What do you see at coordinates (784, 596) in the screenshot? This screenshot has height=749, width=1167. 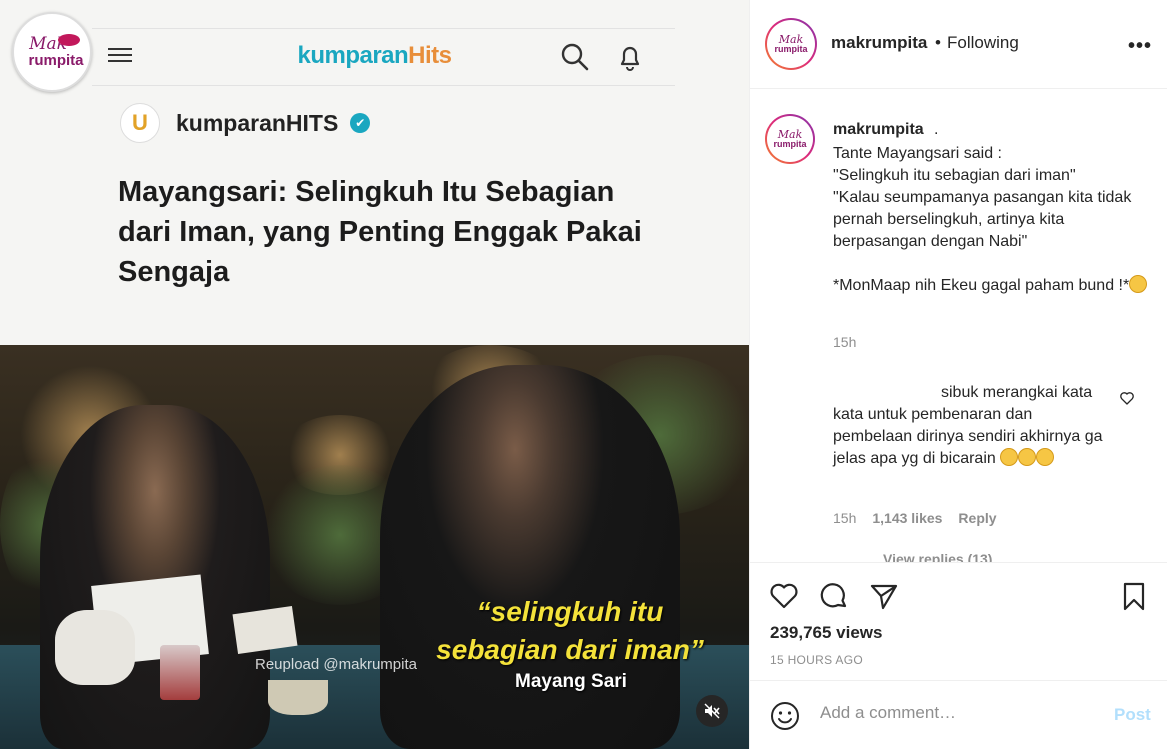 I see `heart-icon` at bounding box center [784, 596].